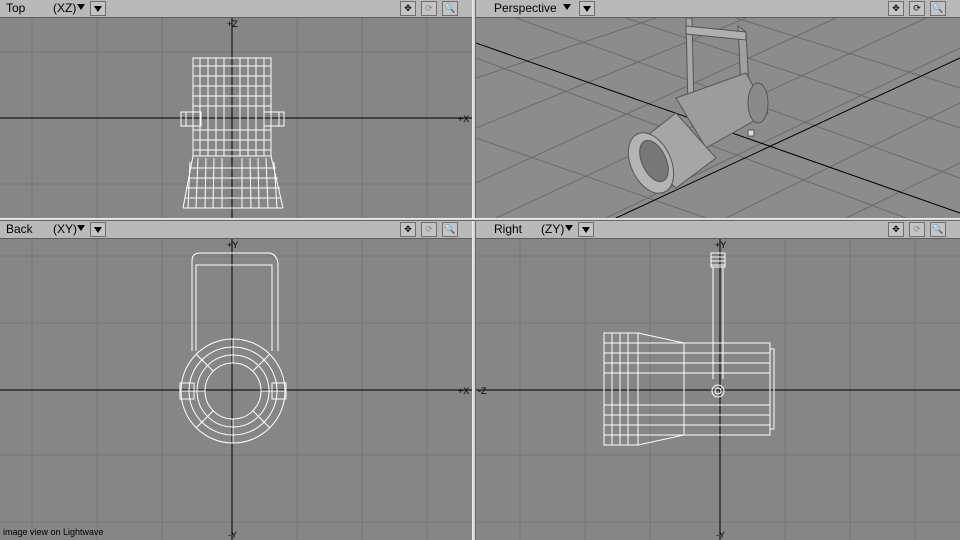 Image resolution: width=960 pixels, height=540 pixels. What do you see at coordinates (15, 8) in the screenshot?
I see `viewport-top-title: Top` at bounding box center [15, 8].